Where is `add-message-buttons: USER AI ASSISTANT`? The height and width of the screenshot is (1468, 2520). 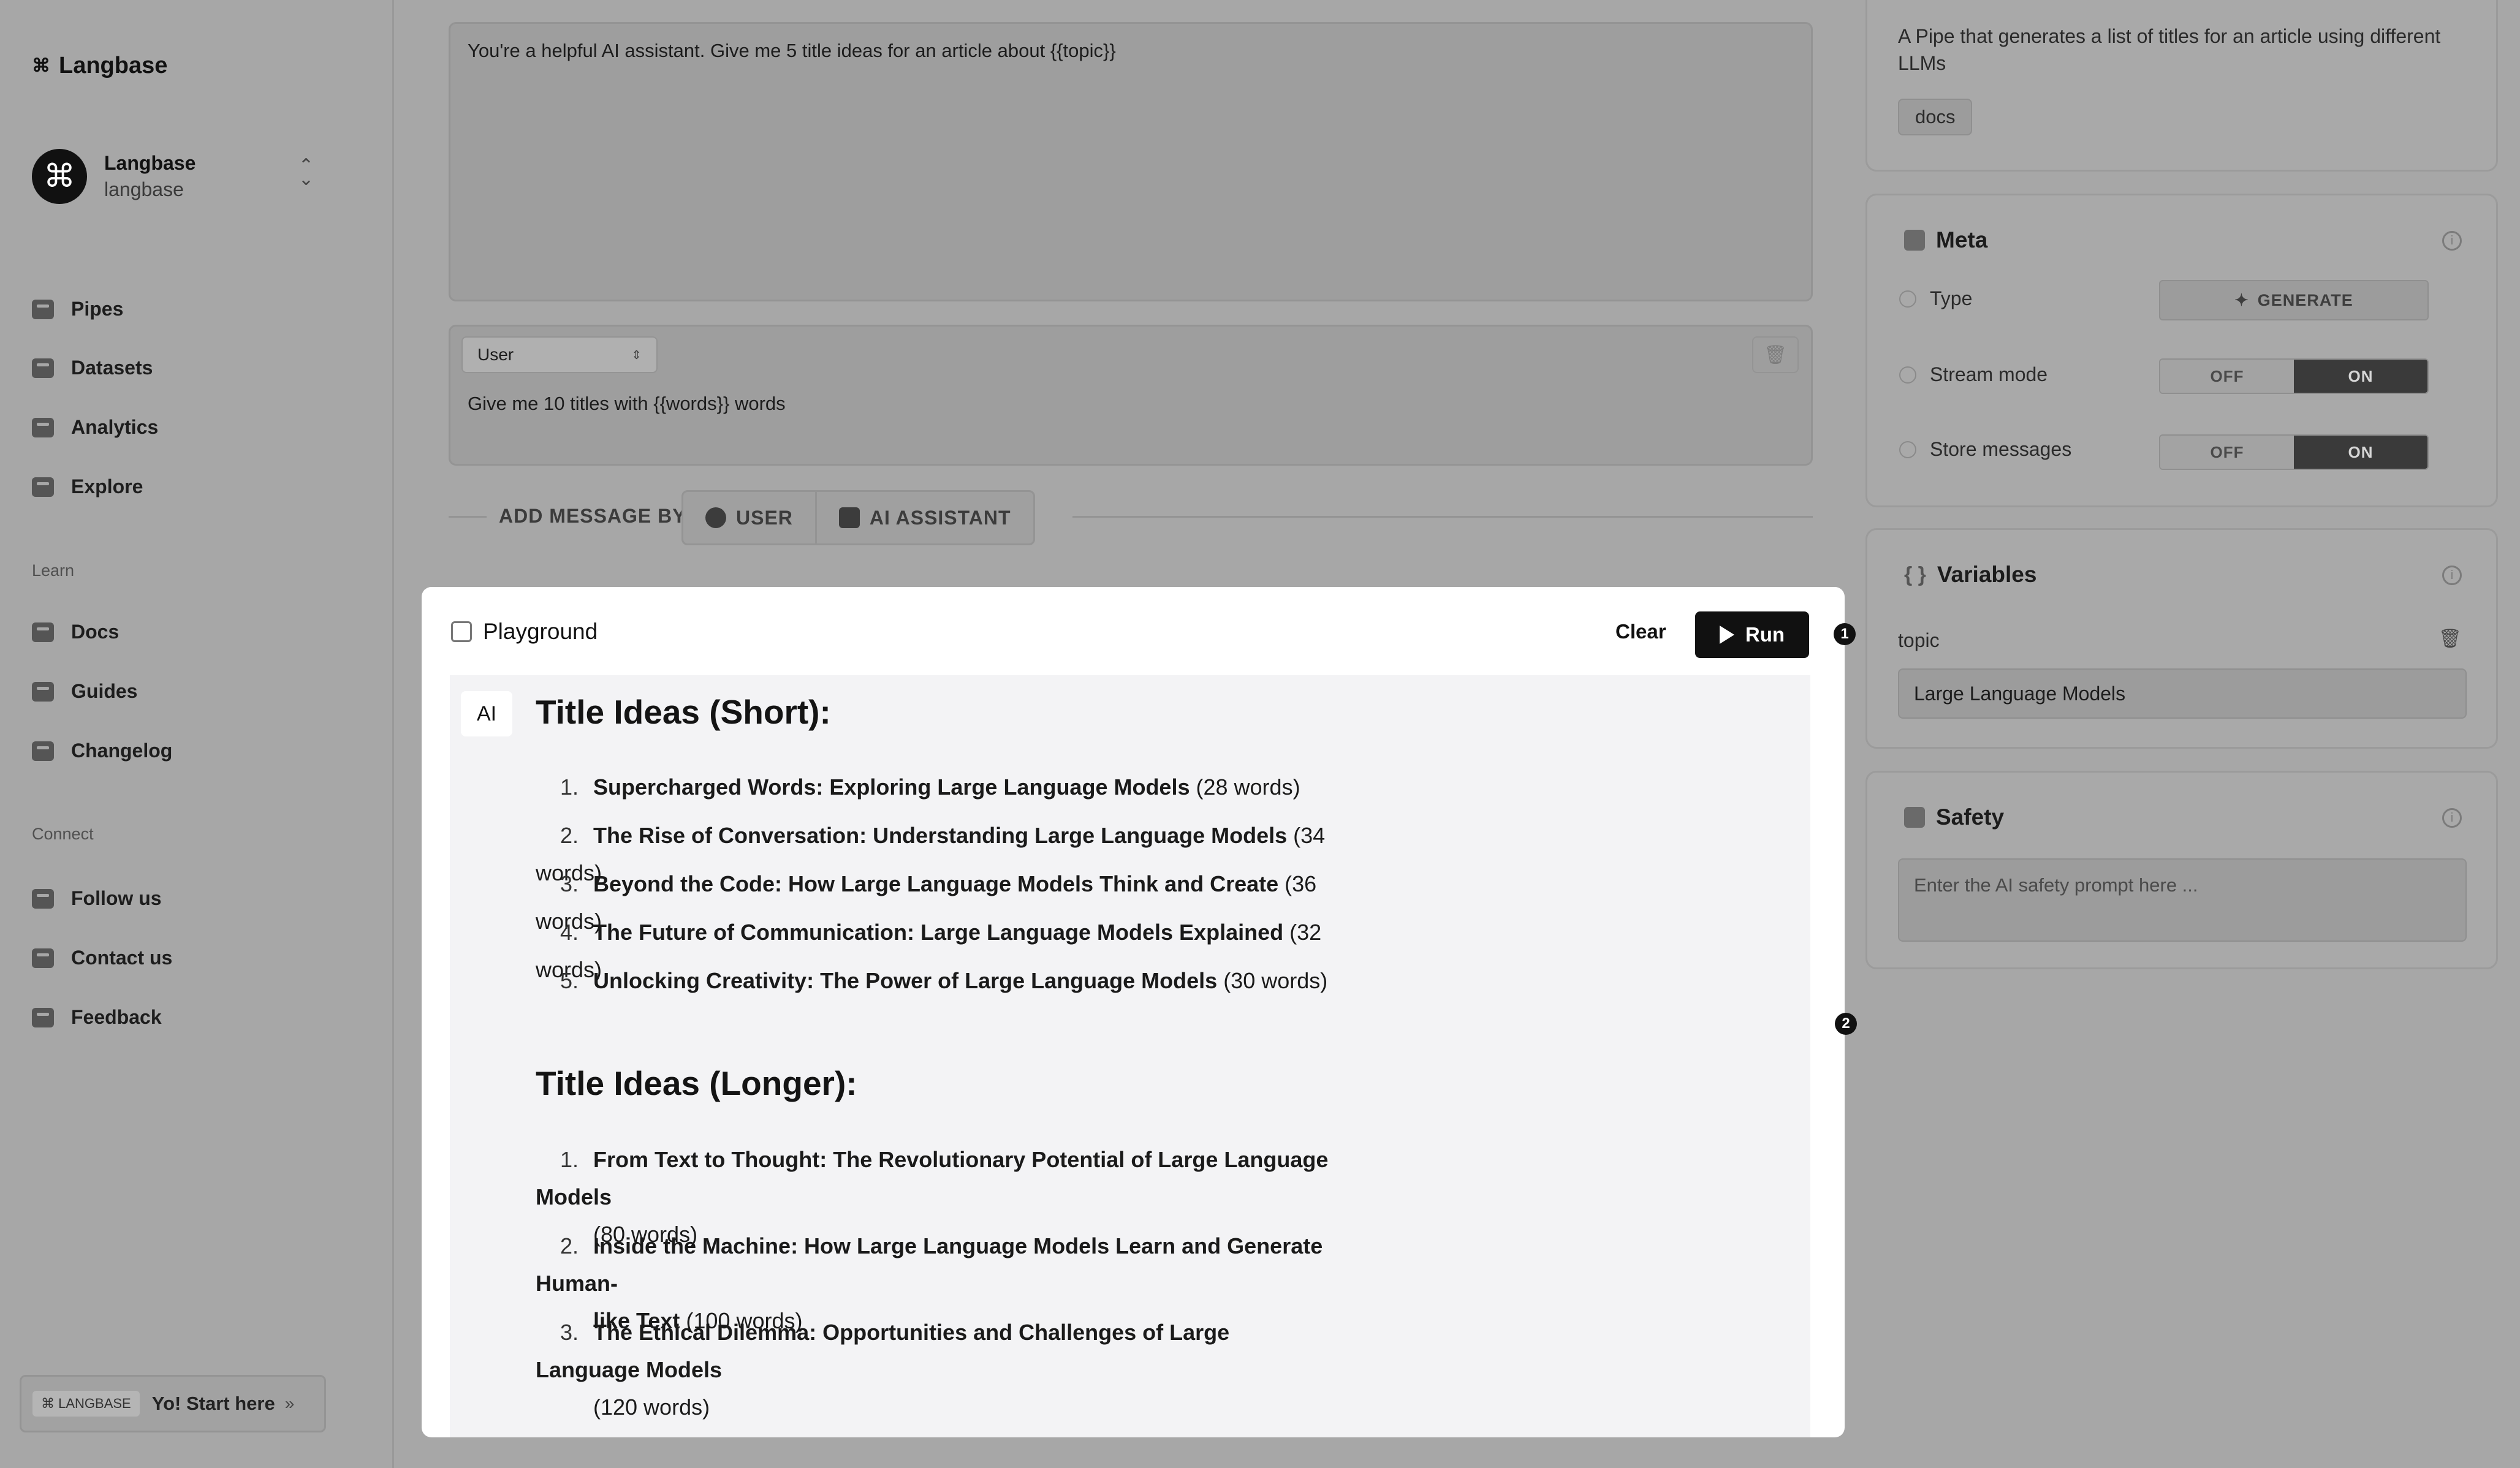
add-message-buttons: USER AI ASSISTANT is located at coordinates (858, 517).